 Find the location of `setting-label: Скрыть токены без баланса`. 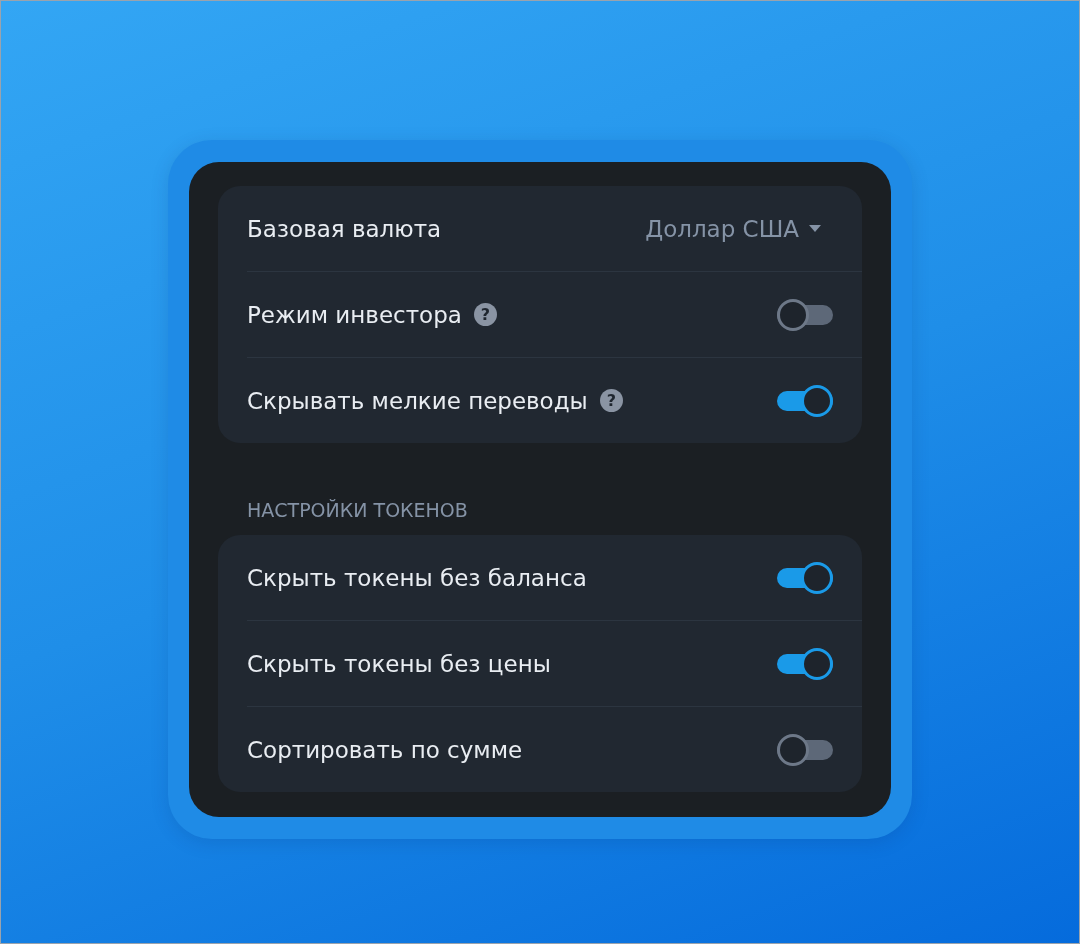

setting-label: Скрыть токены без баланса is located at coordinates (417, 577).